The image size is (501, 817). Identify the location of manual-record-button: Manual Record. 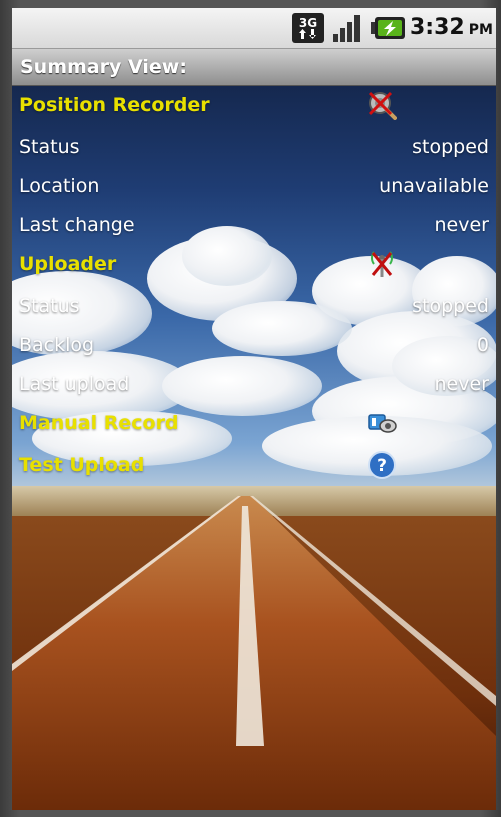
(254, 423).